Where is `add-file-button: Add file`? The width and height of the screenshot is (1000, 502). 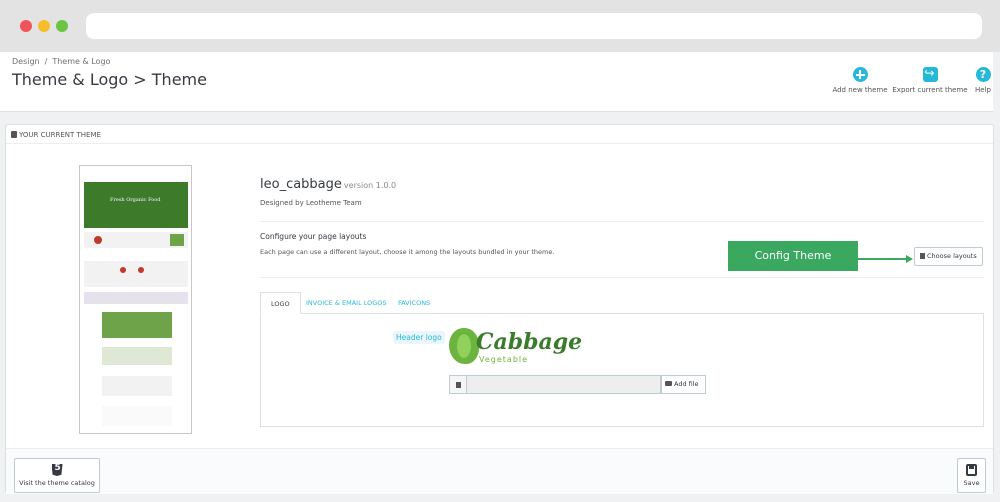 add-file-button: Add file is located at coordinates (683, 384).